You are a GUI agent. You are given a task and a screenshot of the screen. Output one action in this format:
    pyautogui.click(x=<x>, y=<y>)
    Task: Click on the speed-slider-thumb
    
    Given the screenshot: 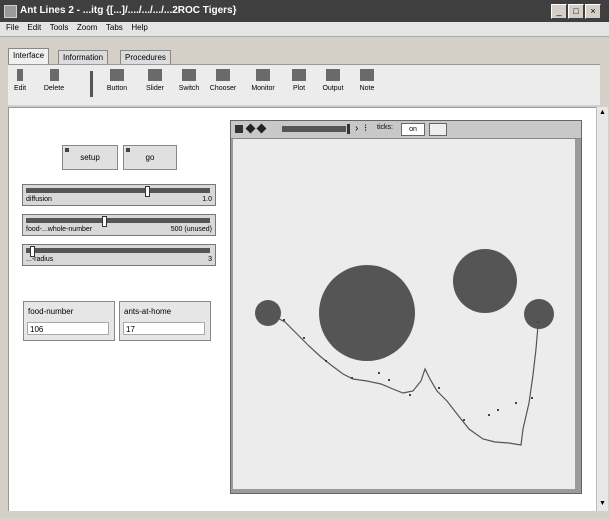 What is the action you would take?
    pyautogui.click(x=348, y=129)
    